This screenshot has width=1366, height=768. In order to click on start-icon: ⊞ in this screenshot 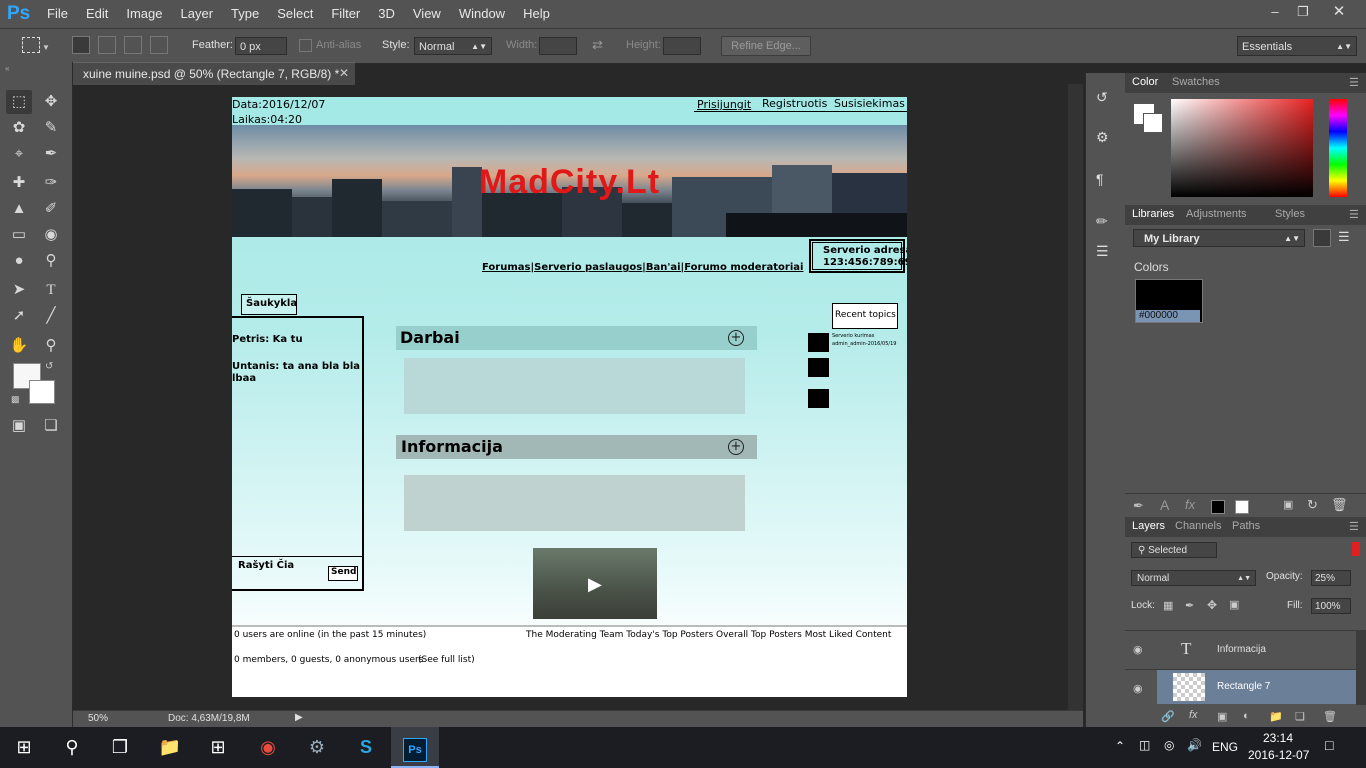, I will do `click(24, 747)`.